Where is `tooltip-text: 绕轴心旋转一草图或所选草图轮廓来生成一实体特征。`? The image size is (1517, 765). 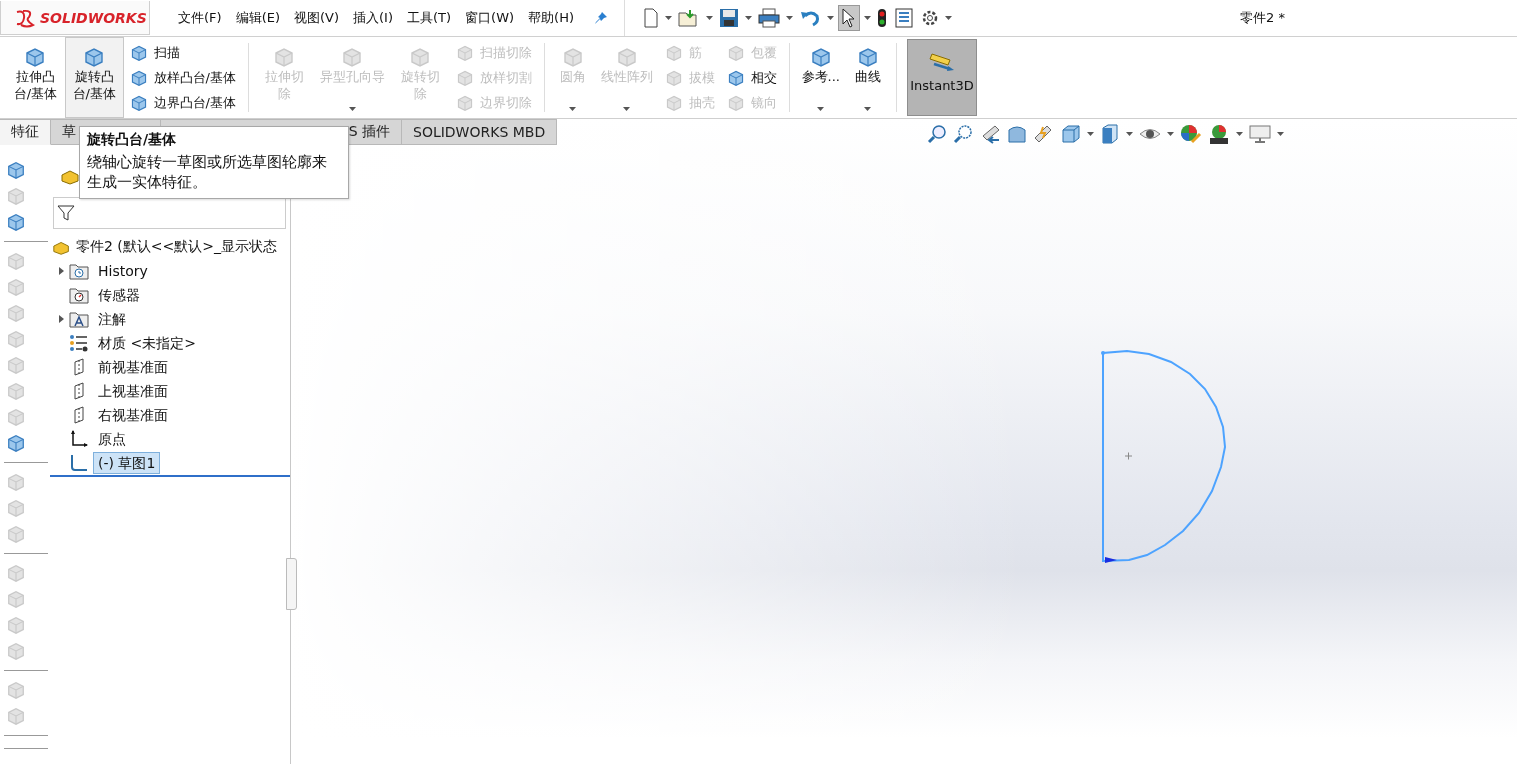
tooltip-text: 绕轴心旋转一草图或所选草图轮廓来生成一实体特征。 is located at coordinates (207, 172).